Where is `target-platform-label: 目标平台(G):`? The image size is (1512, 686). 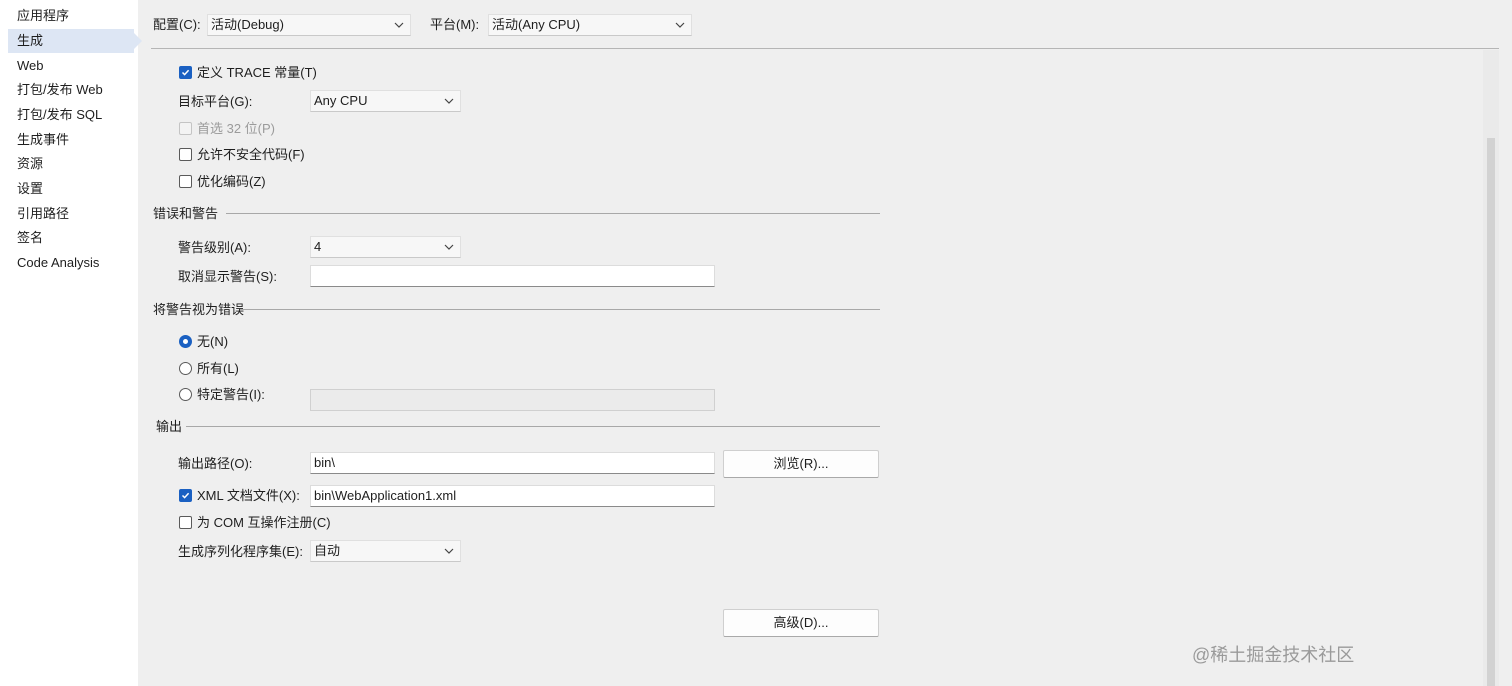
target-platform-label: 目标平台(G): is located at coordinates (215, 101).